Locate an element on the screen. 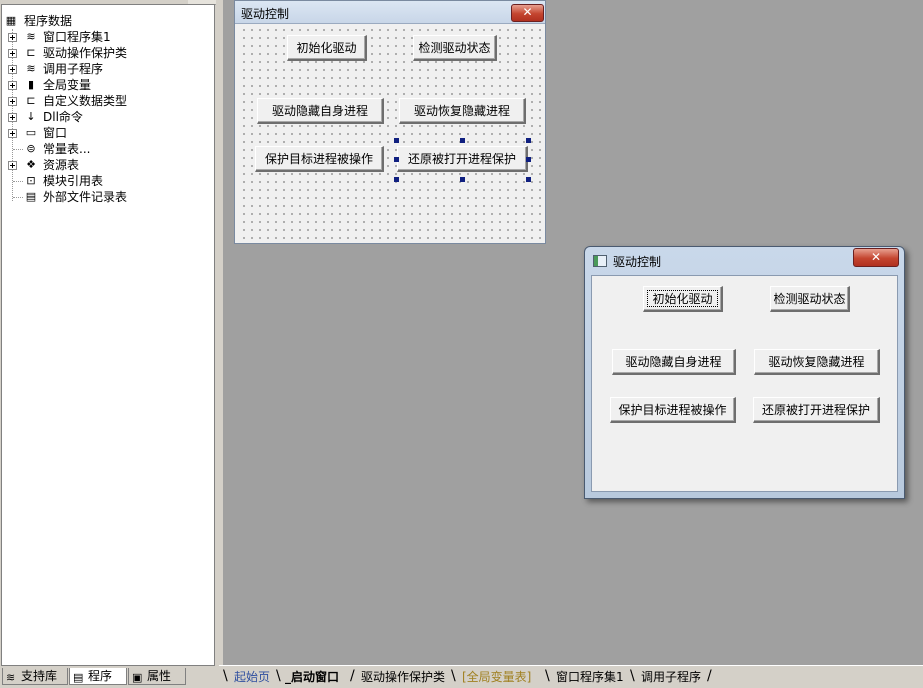  protect-target-button: 保护目标进程被操作 is located at coordinates (673, 410).